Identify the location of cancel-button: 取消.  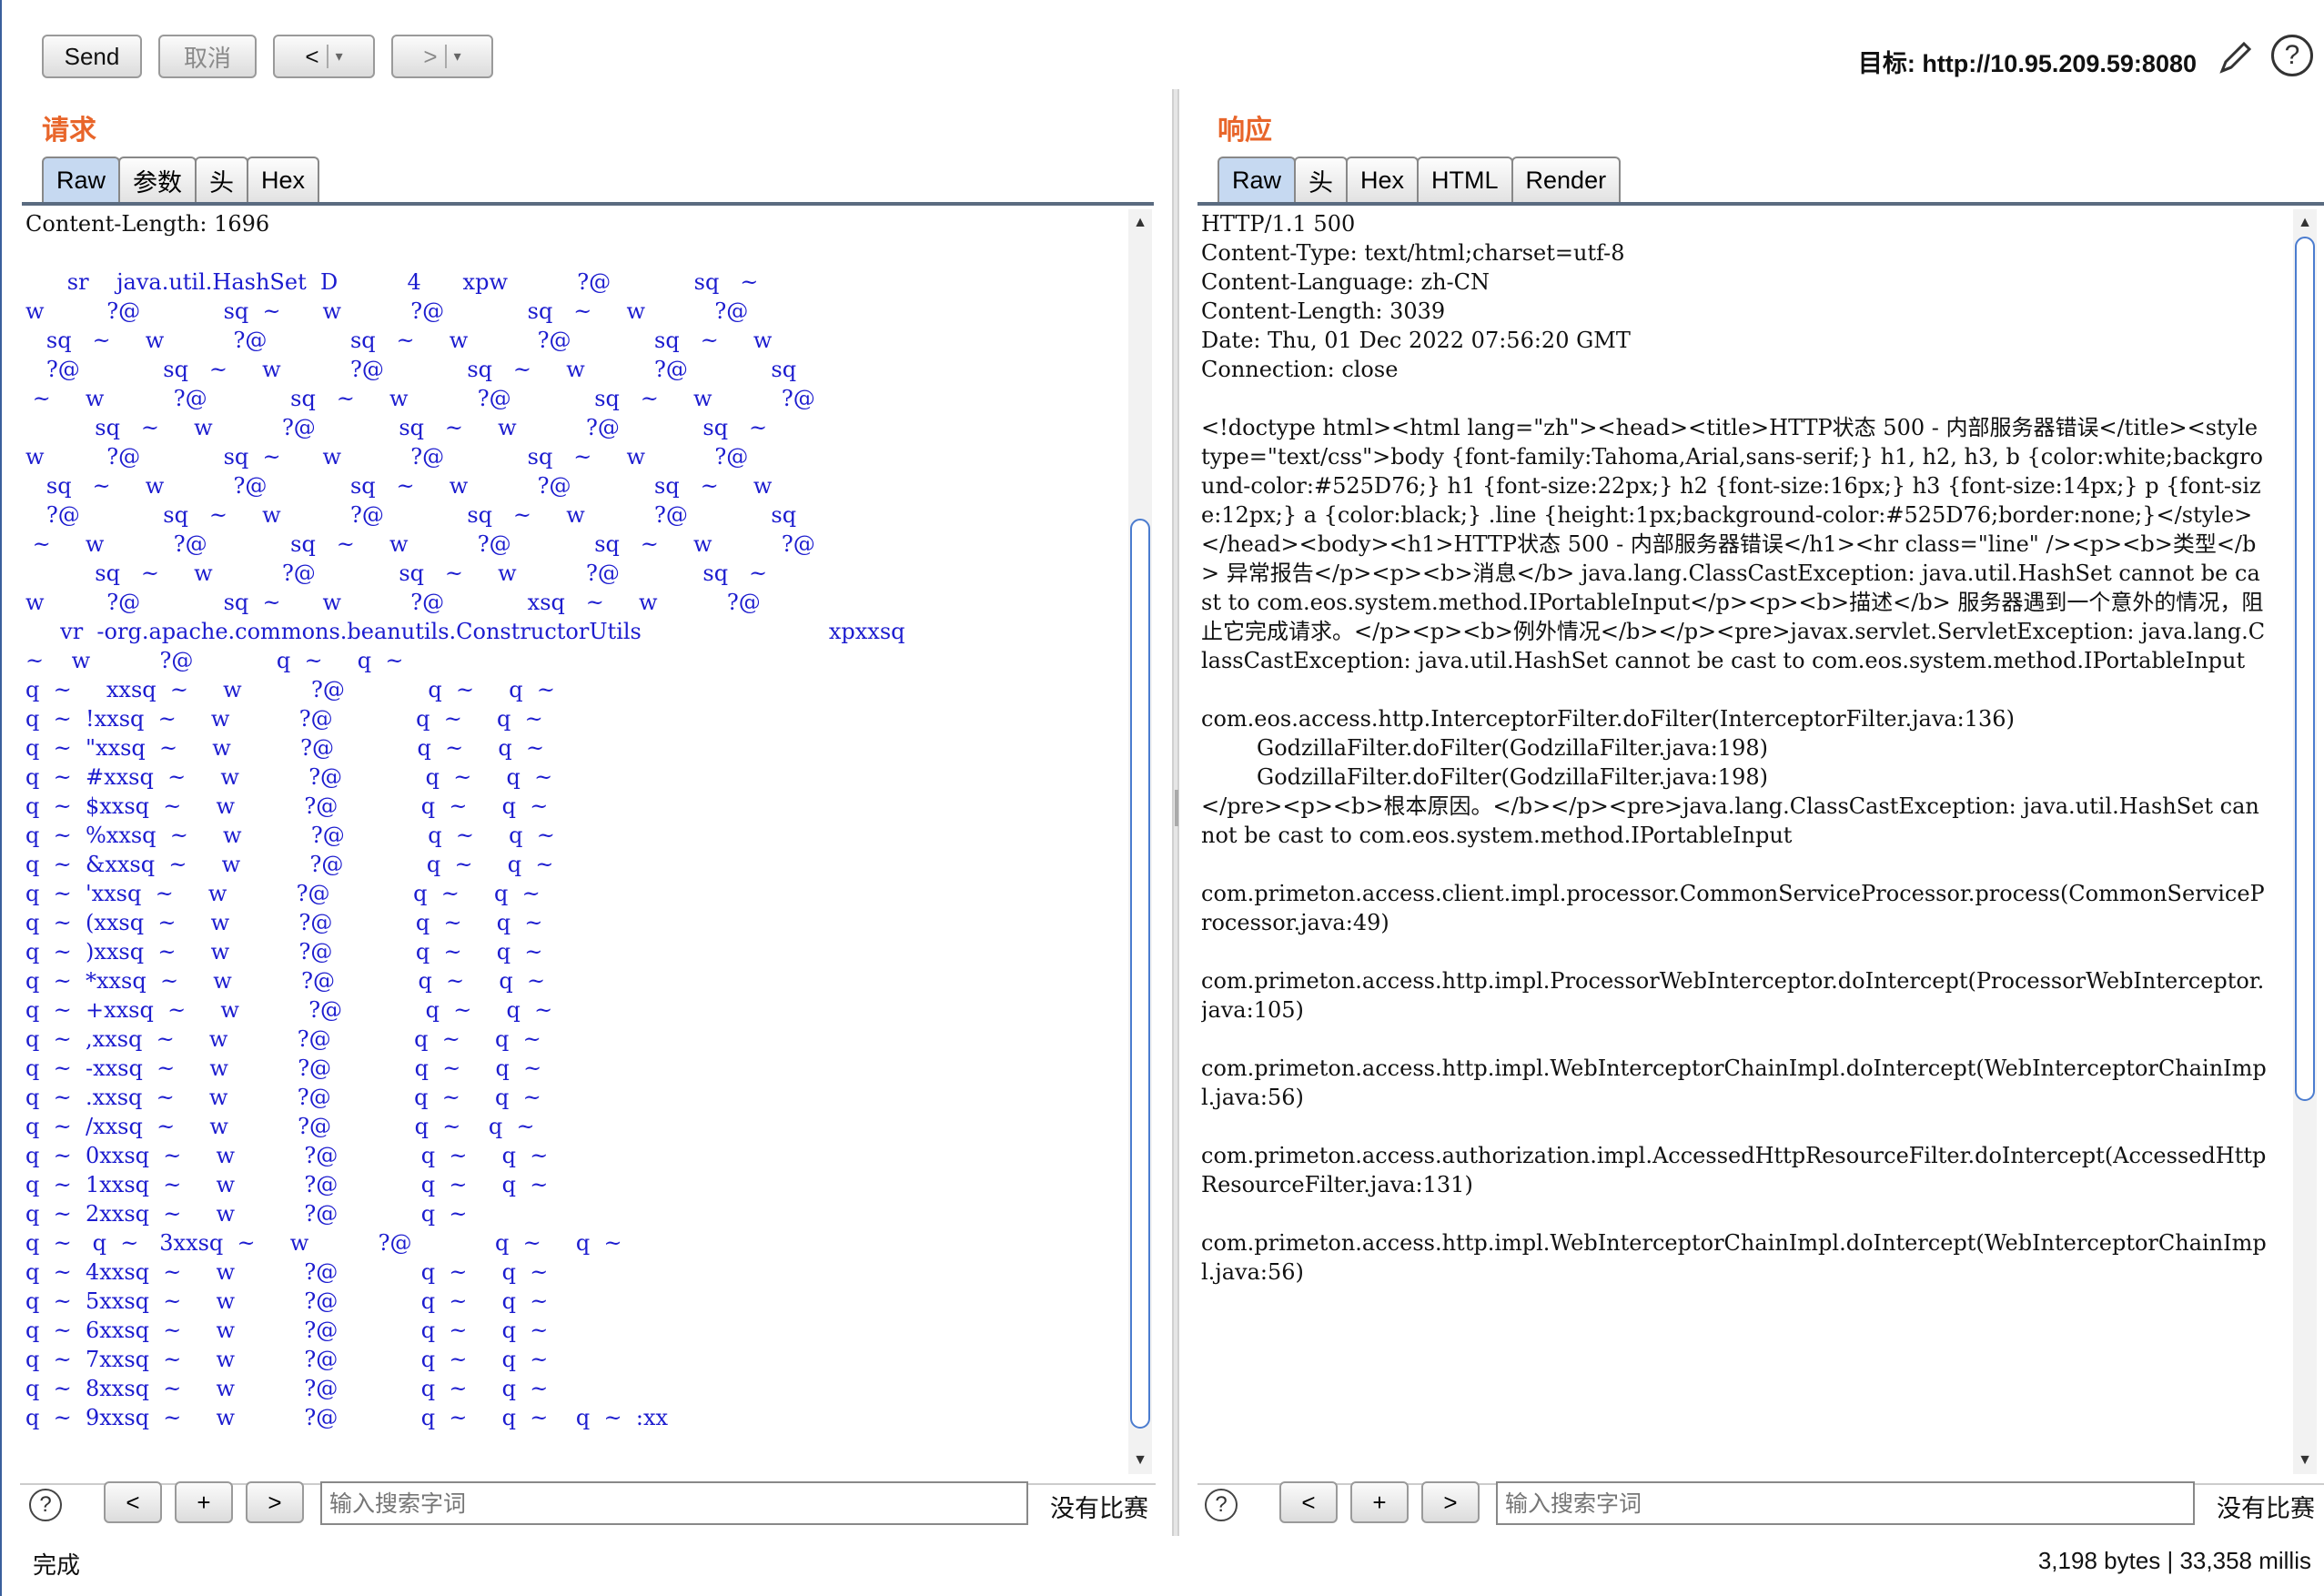
(207, 56).